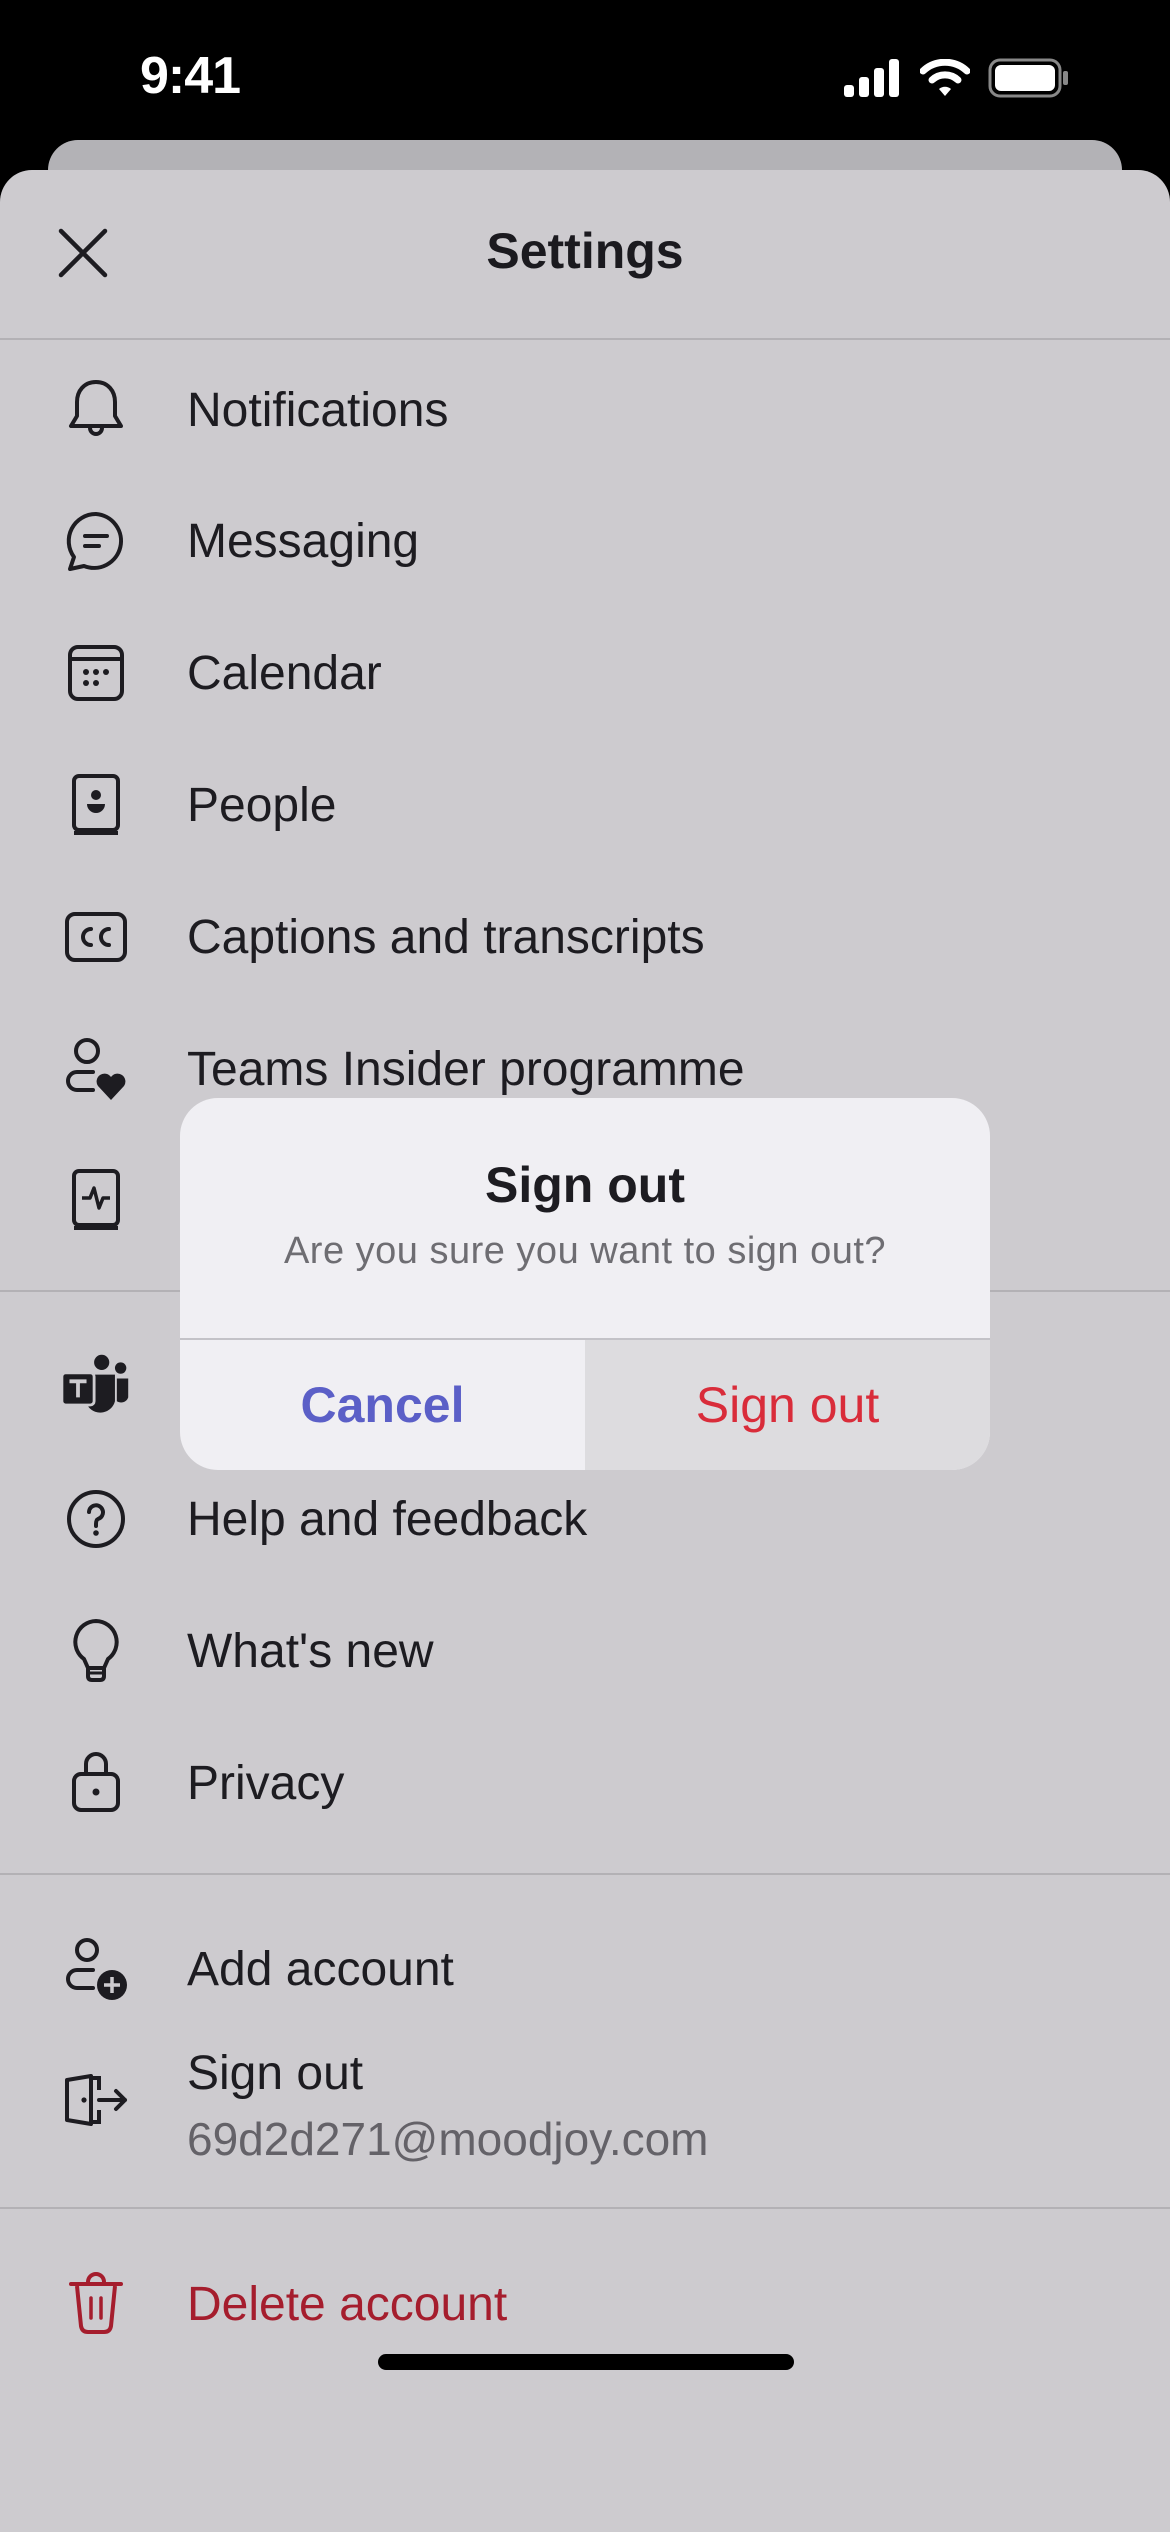 The image size is (1170, 2532). Describe the element at coordinates (585, 70) in the screenshot. I see `status-bar: 9:41` at that location.